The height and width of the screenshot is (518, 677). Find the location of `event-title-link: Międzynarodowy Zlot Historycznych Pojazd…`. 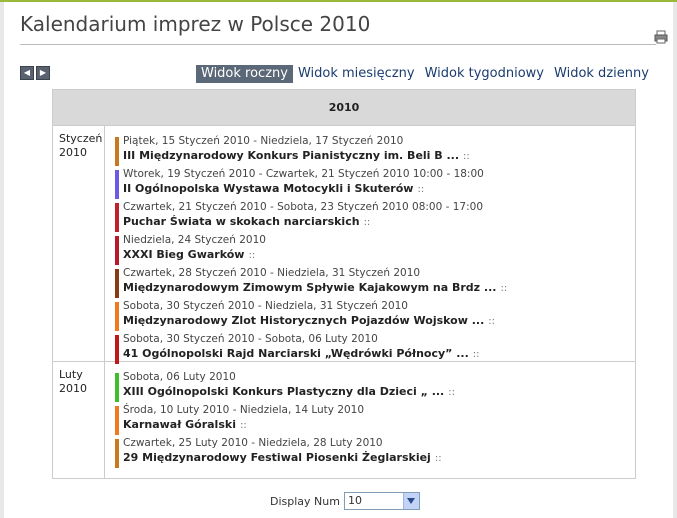

event-title-link: Międzynarodowy Zlot Historycznych Pojazd… is located at coordinates (377, 321).